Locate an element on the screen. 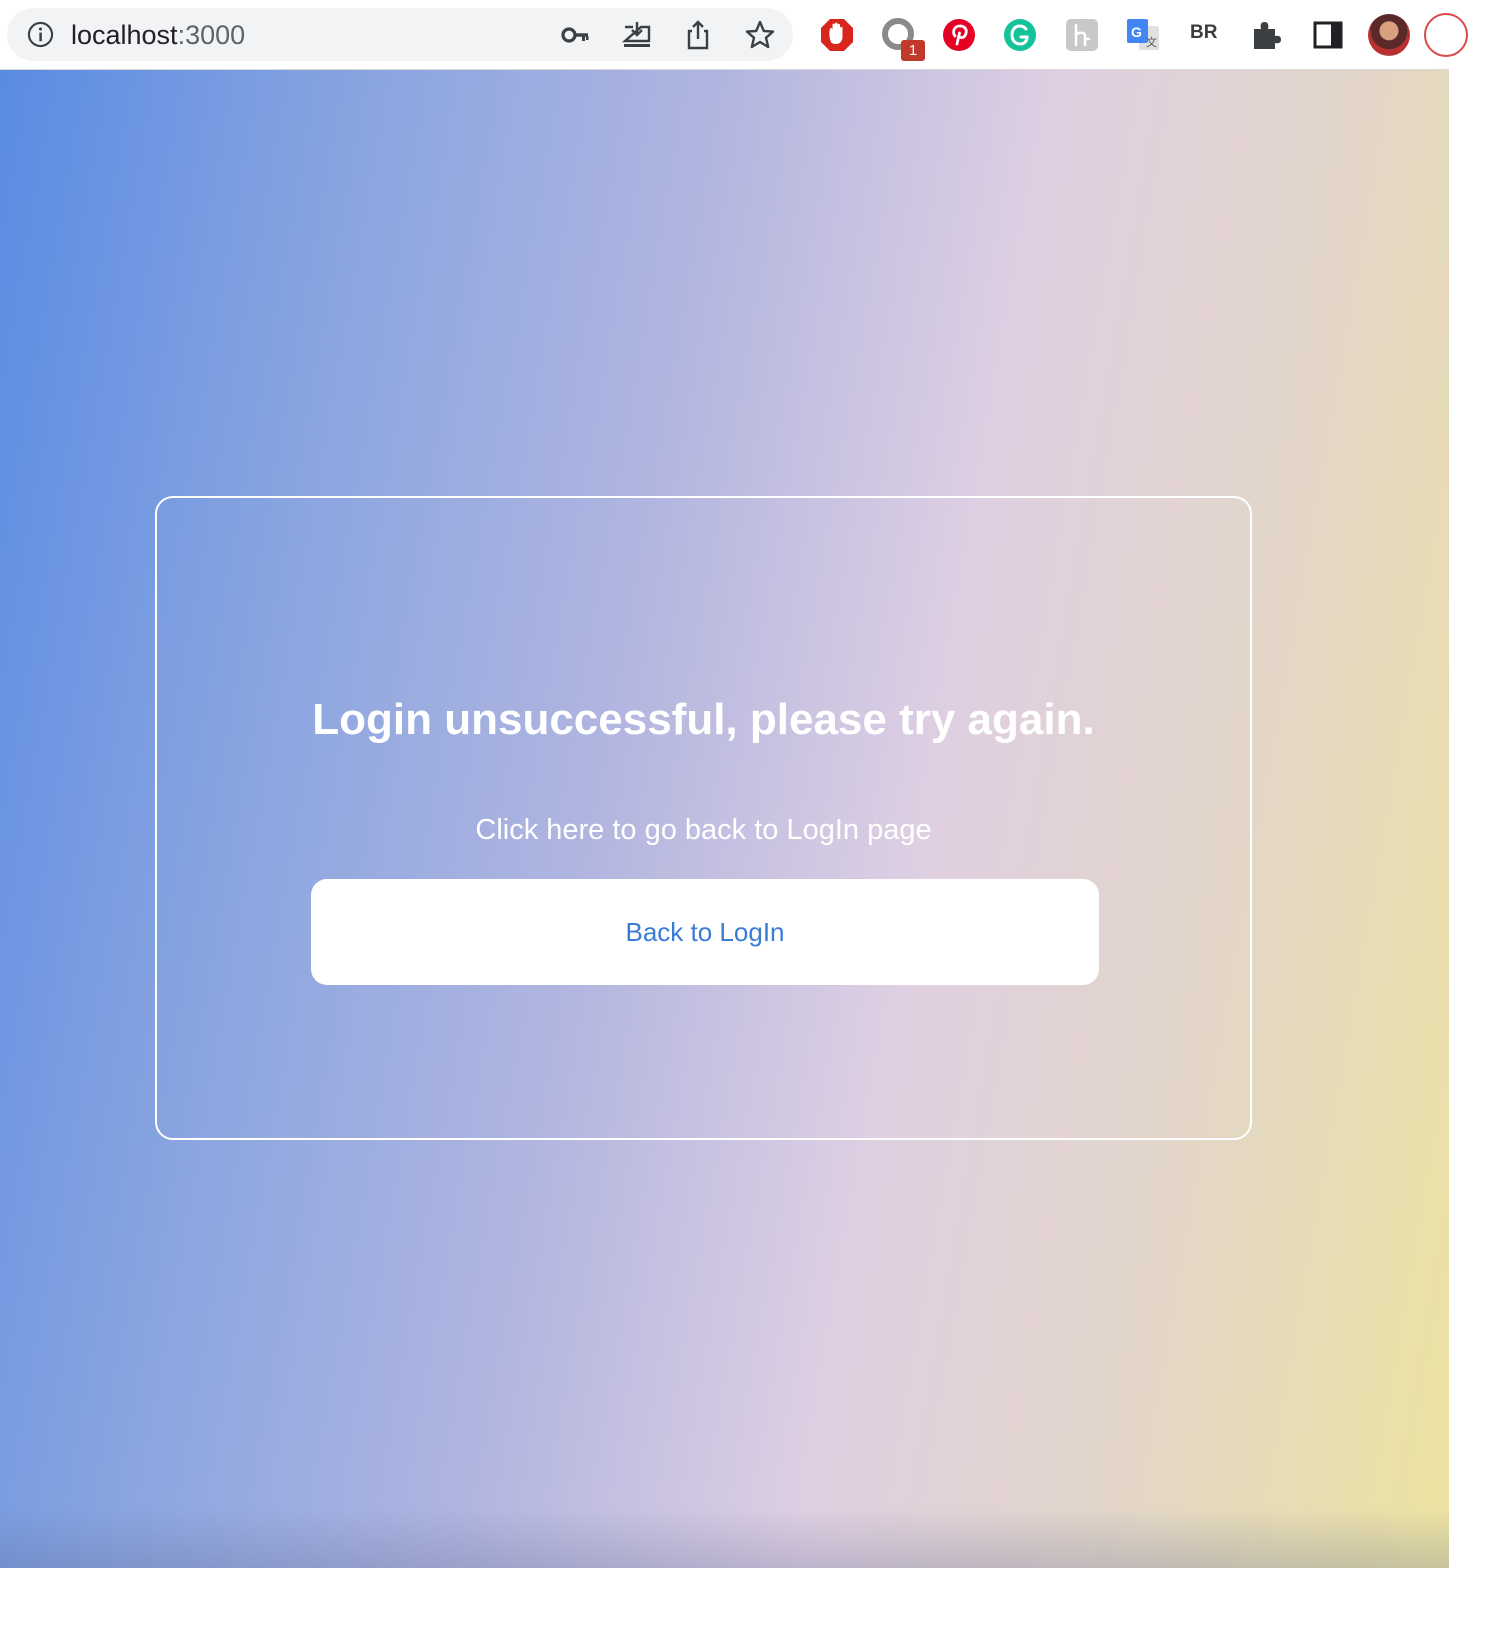 The width and height of the screenshot is (1510, 1634). br-extension-icon: BR is located at coordinates (1203, 33).